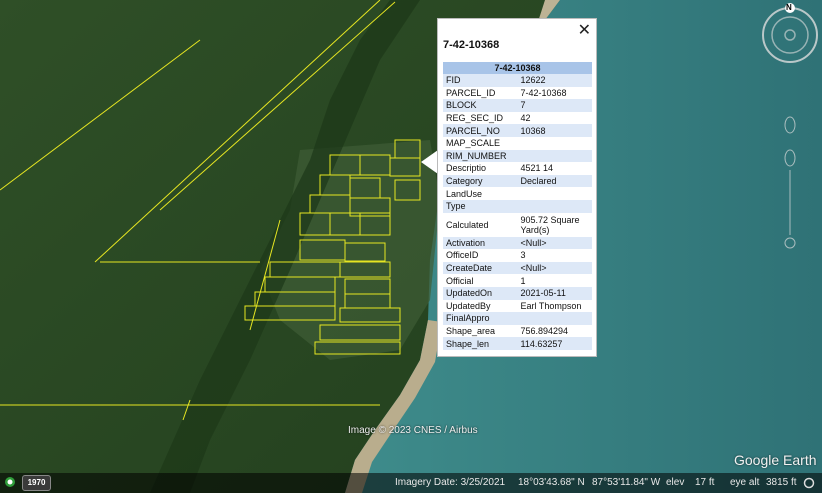 The height and width of the screenshot is (493, 822). What do you see at coordinates (517, 255) in the screenshot?
I see `attribute-row: OfficeID 3` at bounding box center [517, 255].